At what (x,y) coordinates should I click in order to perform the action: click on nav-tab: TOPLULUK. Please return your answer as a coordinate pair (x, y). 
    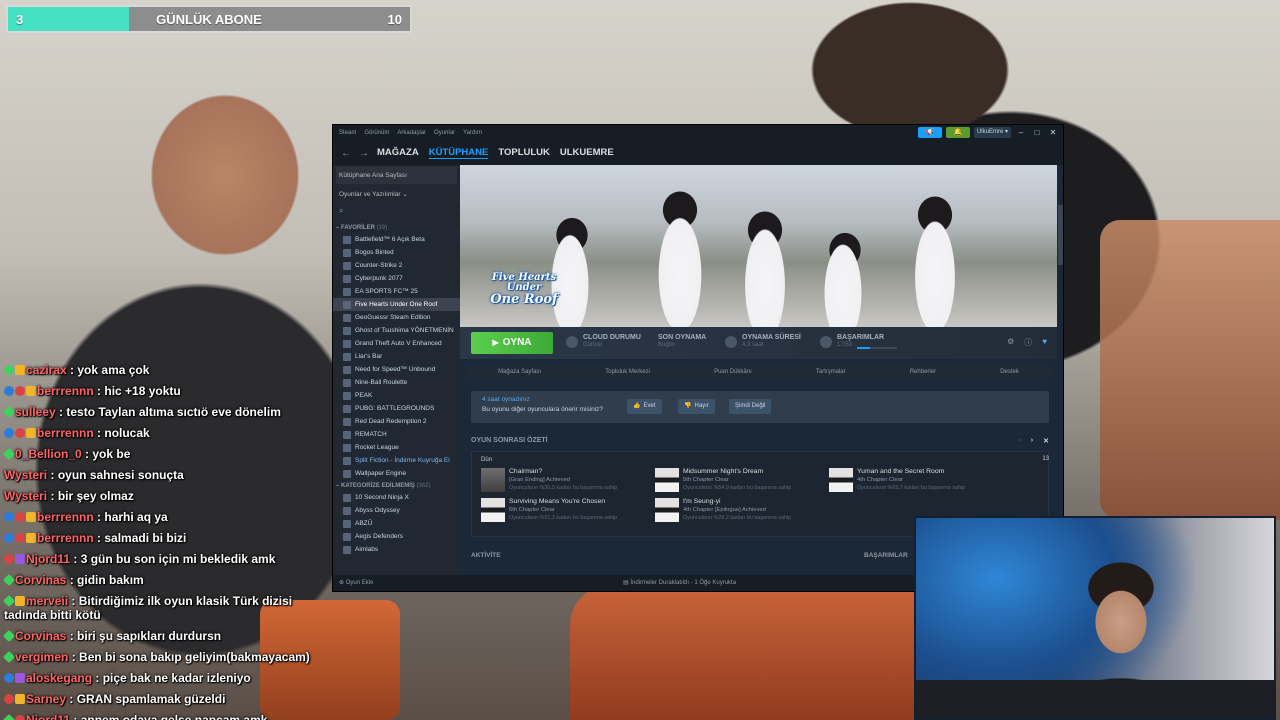
    Looking at the image, I should click on (524, 153).